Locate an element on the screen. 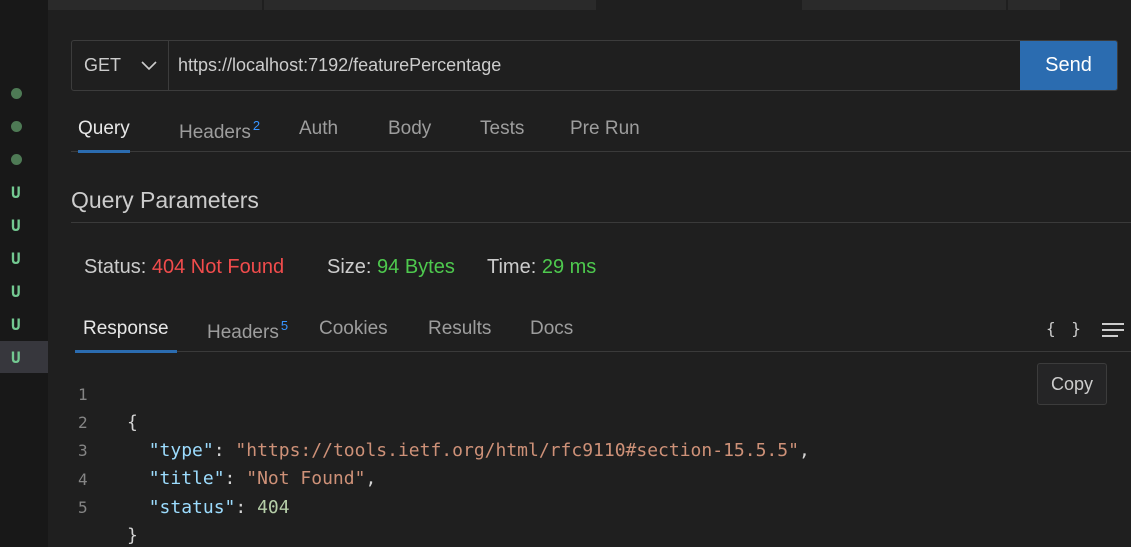  code-line: 5 } is located at coordinates (69, 506).